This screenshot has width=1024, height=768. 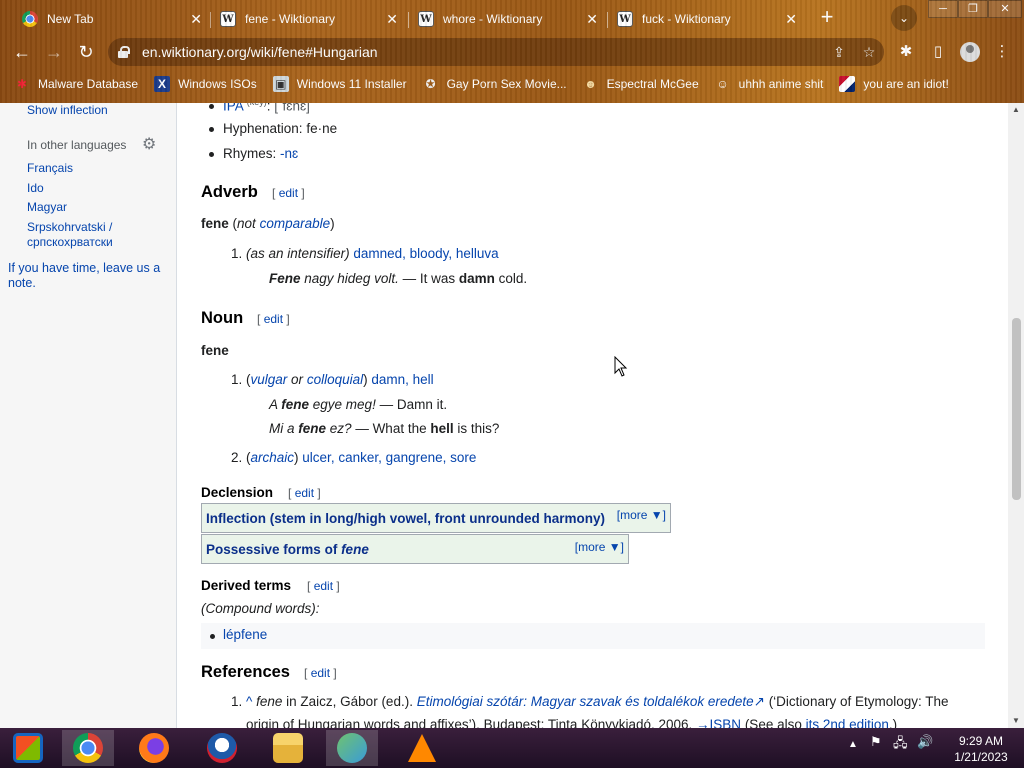 What do you see at coordinates (906, 52) in the screenshot?
I see `extensions-icon: ✱` at bounding box center [906, 52].